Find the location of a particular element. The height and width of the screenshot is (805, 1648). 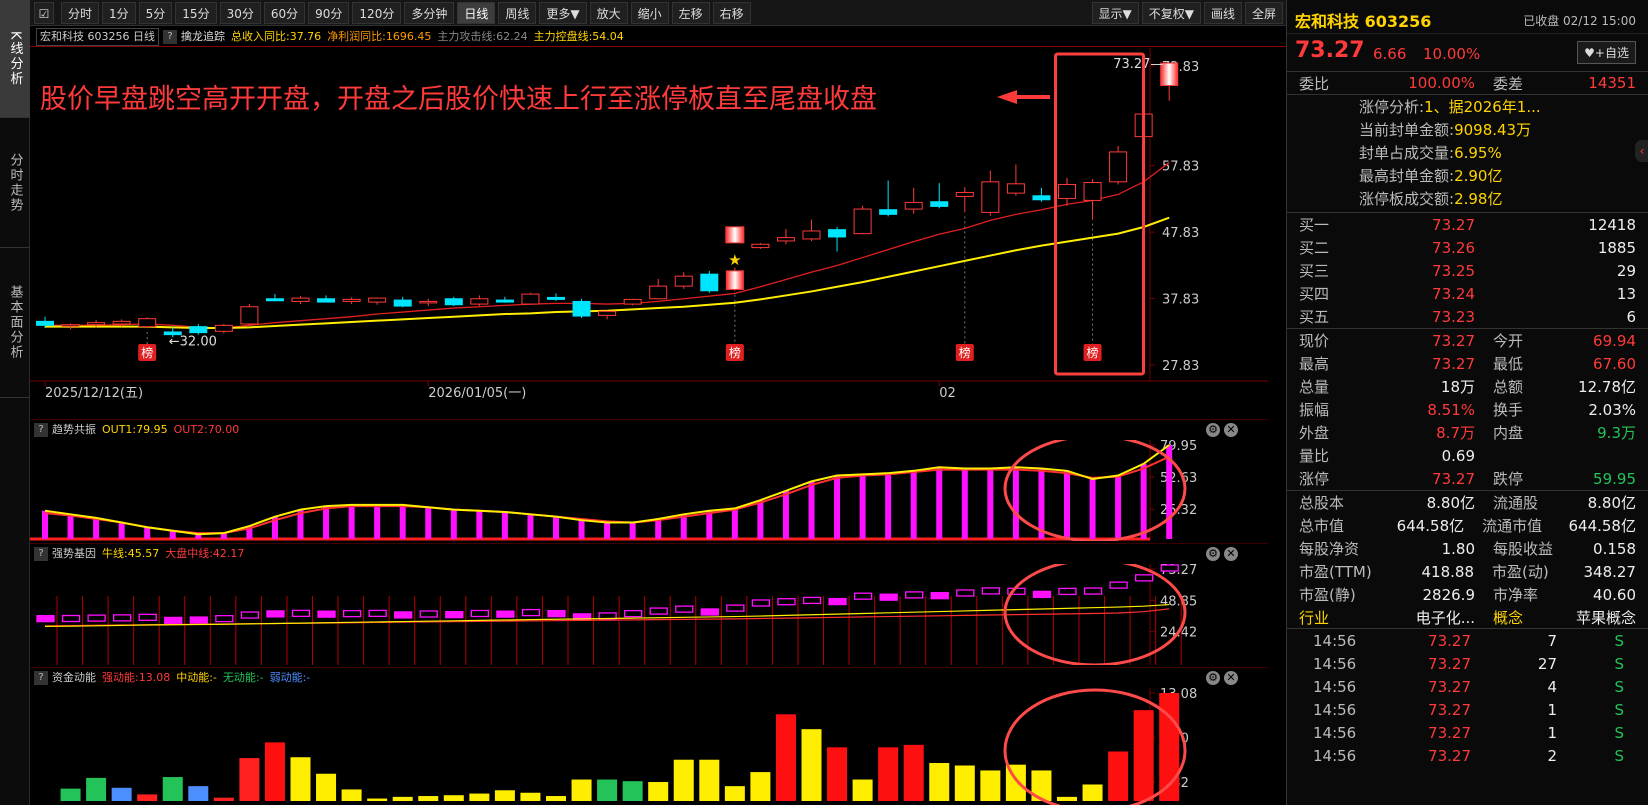

fundamental-cell: 市净率 is located at coordinates (1516, 595).